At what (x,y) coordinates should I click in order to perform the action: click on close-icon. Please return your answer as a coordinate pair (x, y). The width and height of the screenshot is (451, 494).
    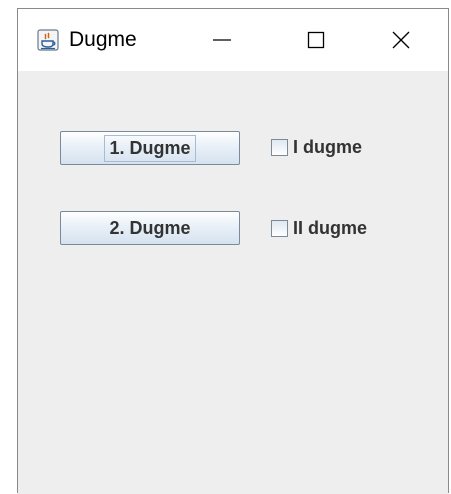
    Looking at the image, I should click on (401, 40).